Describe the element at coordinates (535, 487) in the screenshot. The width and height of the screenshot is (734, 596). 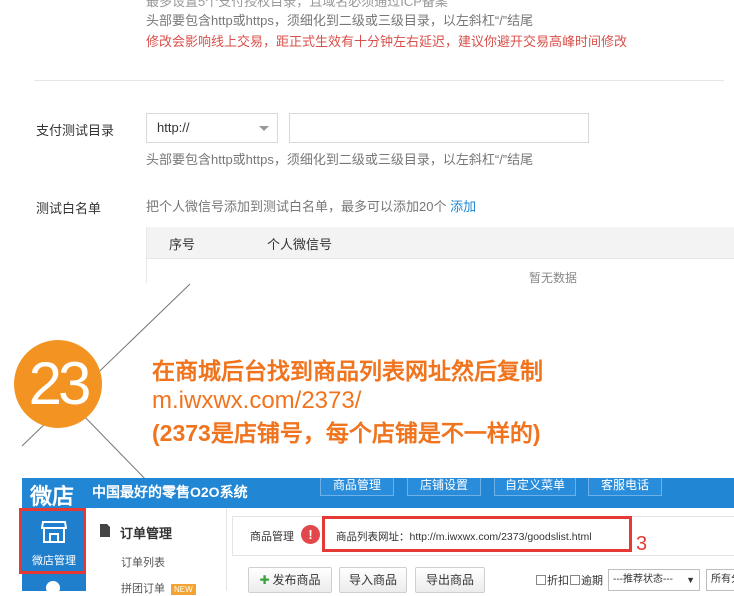
I see `nav-custom-menu: 自定义菜单` at that location.